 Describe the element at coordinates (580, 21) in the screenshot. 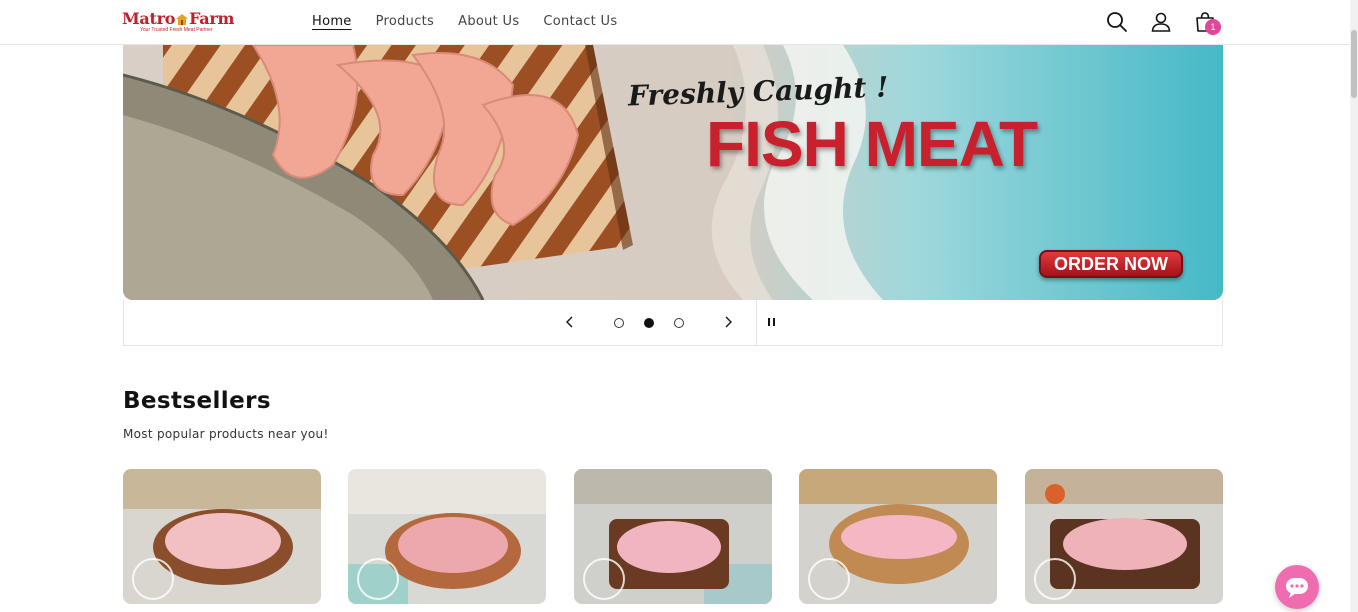

I see `nav-contact-us: Contact Us` at that location.